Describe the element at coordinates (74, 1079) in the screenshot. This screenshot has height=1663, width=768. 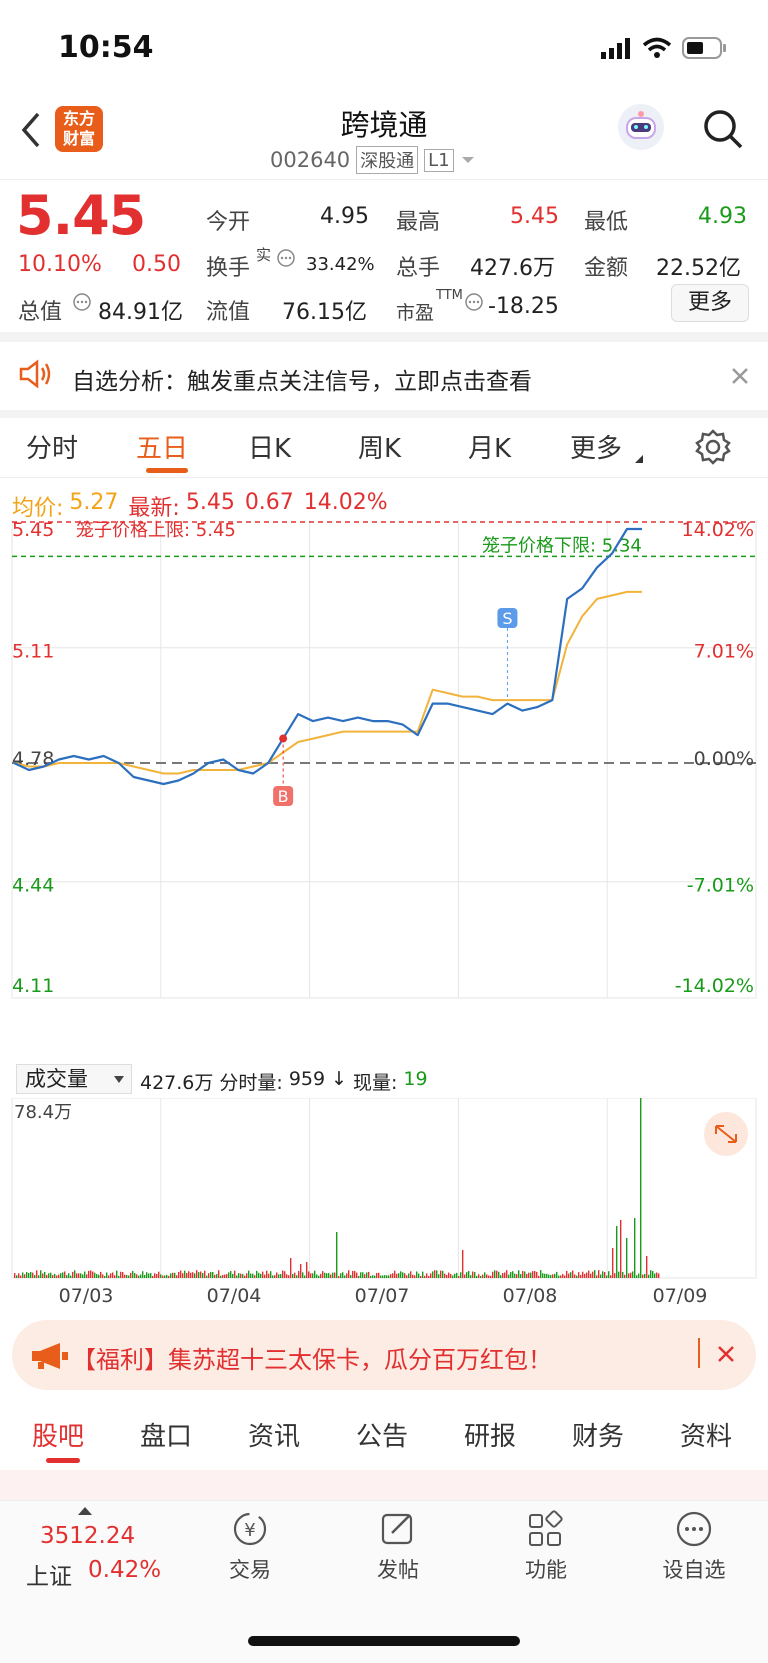
I see `volume-indicator-select: 成交量` at that location.